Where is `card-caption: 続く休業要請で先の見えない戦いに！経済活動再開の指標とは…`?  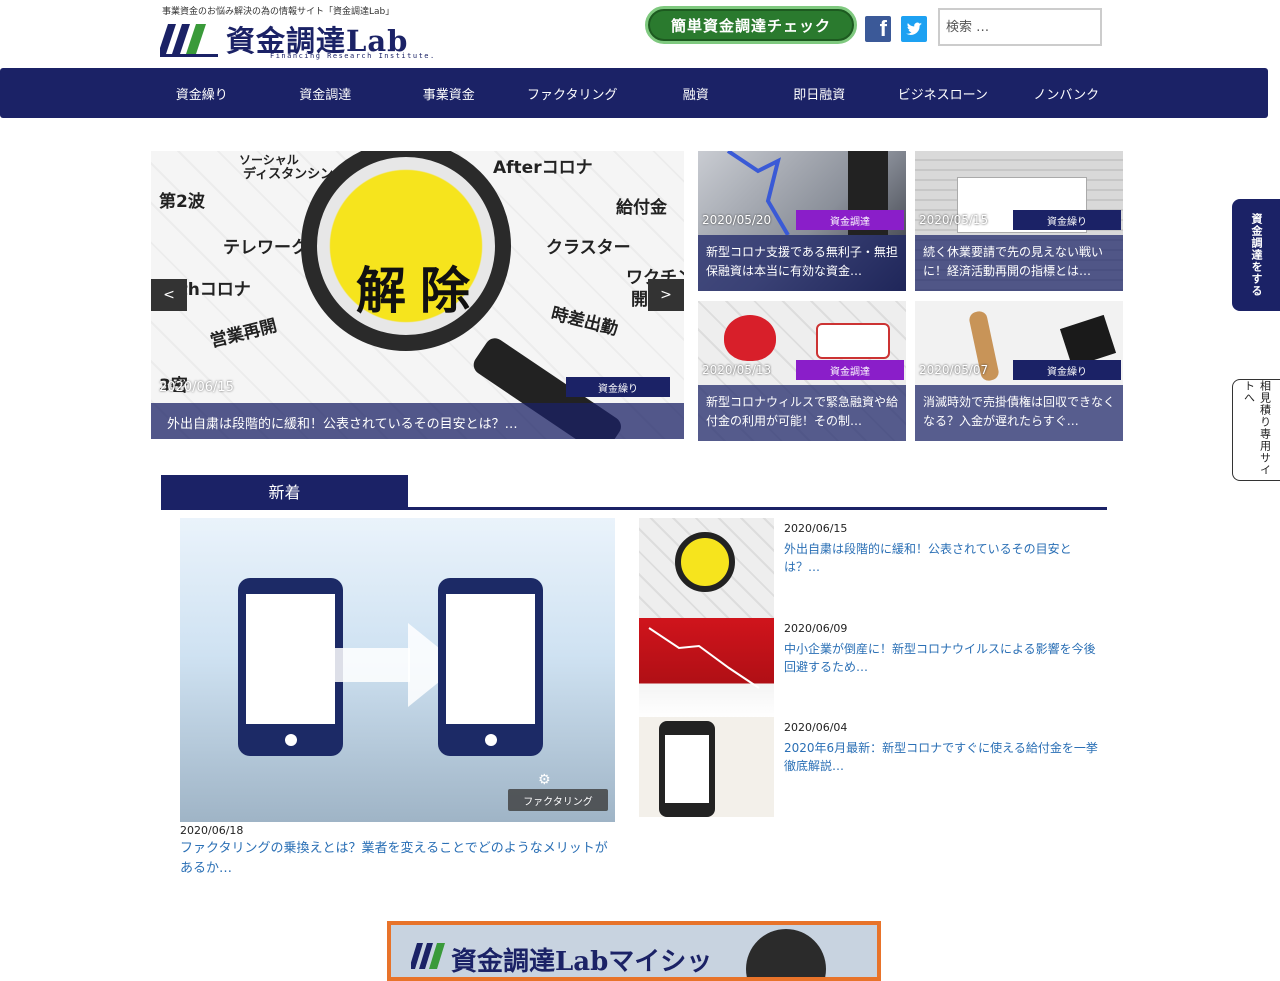 card-caption: 続く休業要請で先の見えない戦いに！経済活動再開の指標とは… is located at coordinates (1019, 263).